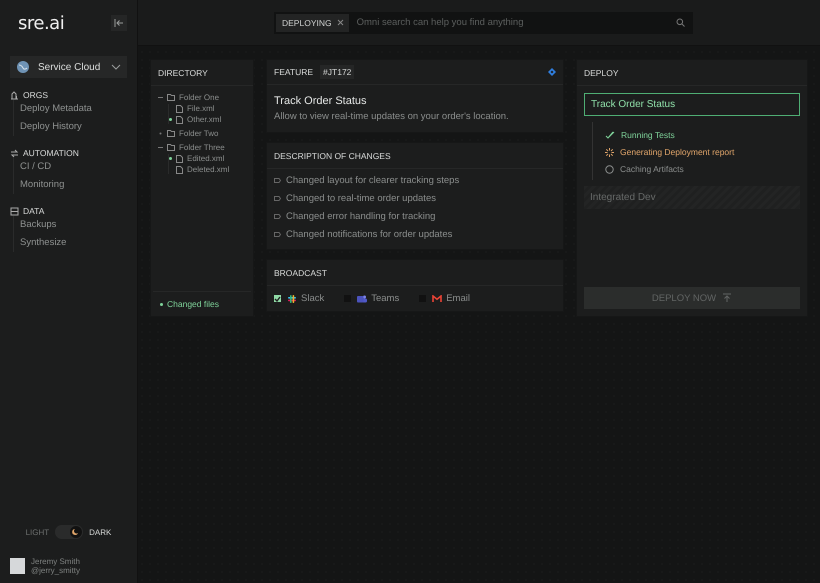 The width and height of the screenshot is (820, 583). I want to click on panel-title: DIRECTORY, so click(202, 73).